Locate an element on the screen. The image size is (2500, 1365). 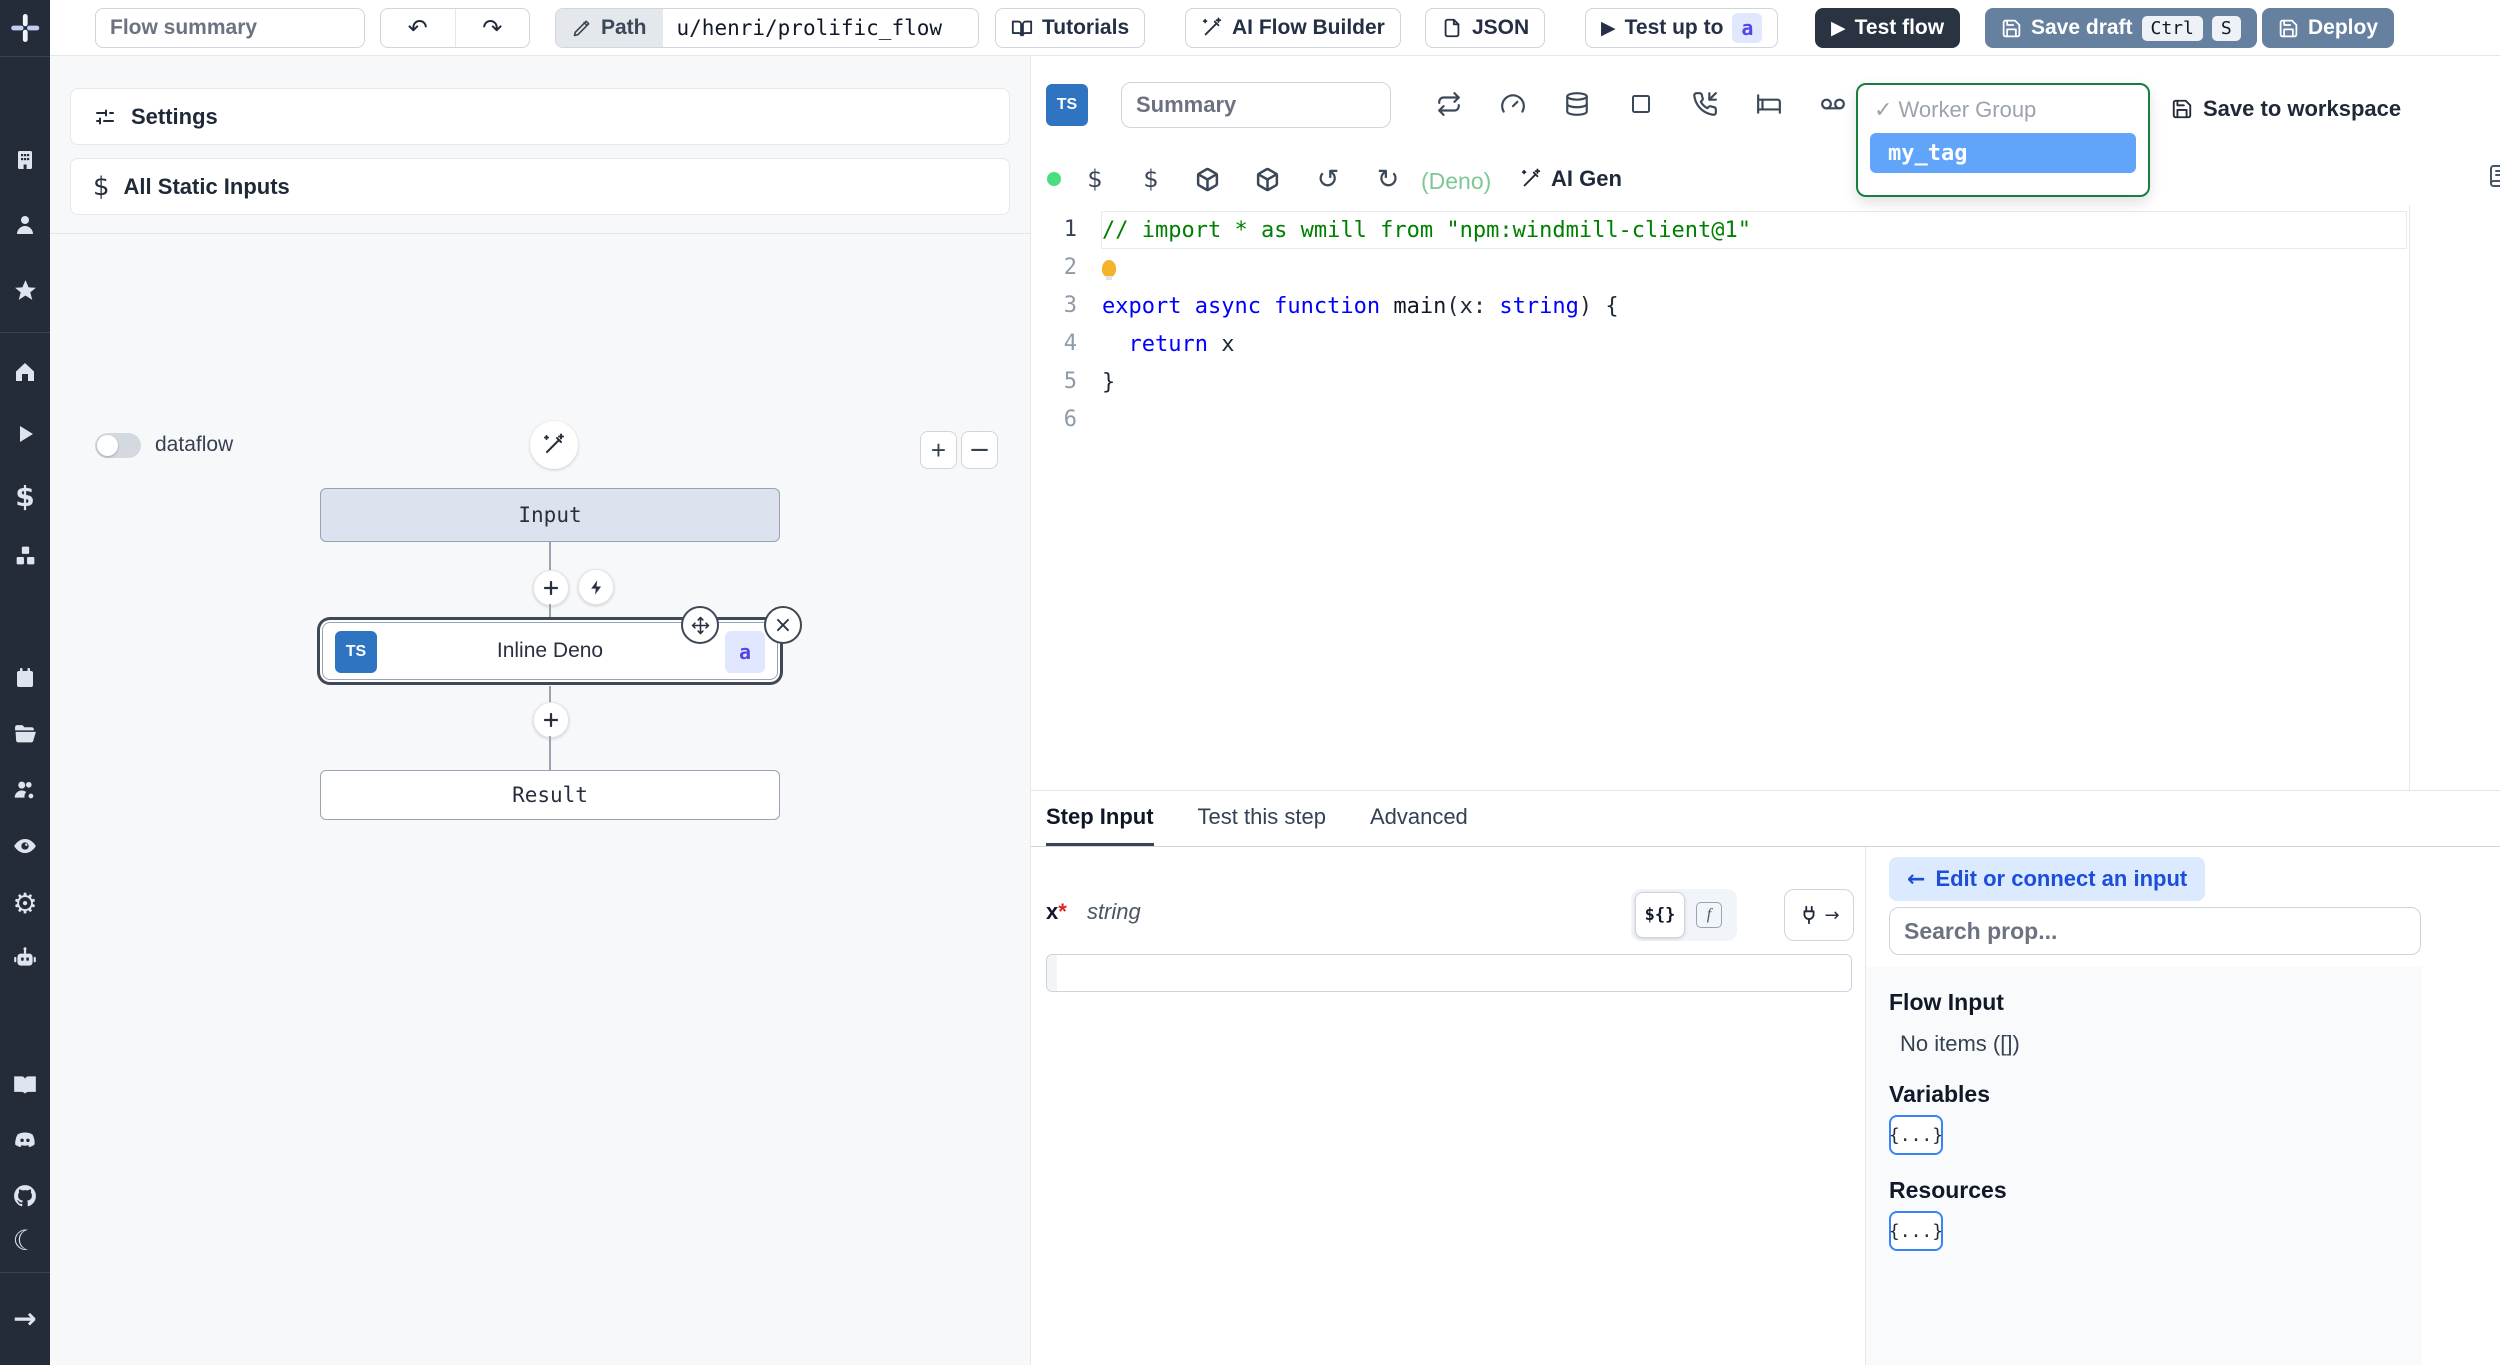
connect-input-button: → is located at coordinates (1819, 915).